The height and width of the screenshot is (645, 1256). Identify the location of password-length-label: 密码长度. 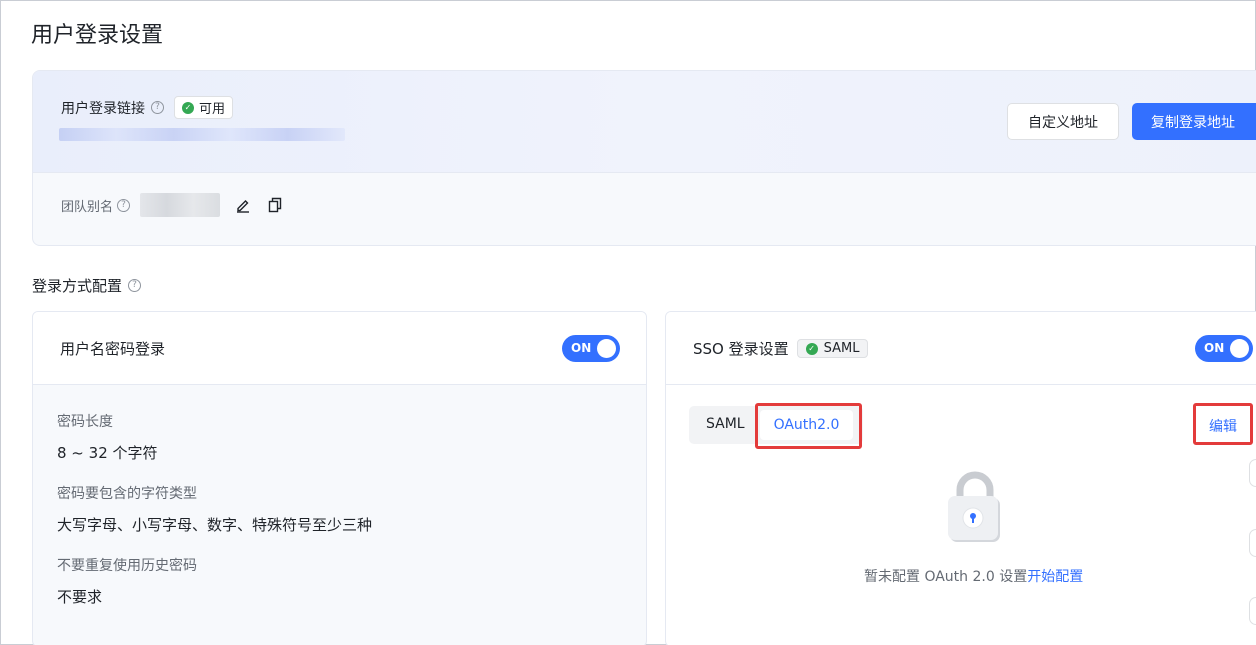
(85, 422).